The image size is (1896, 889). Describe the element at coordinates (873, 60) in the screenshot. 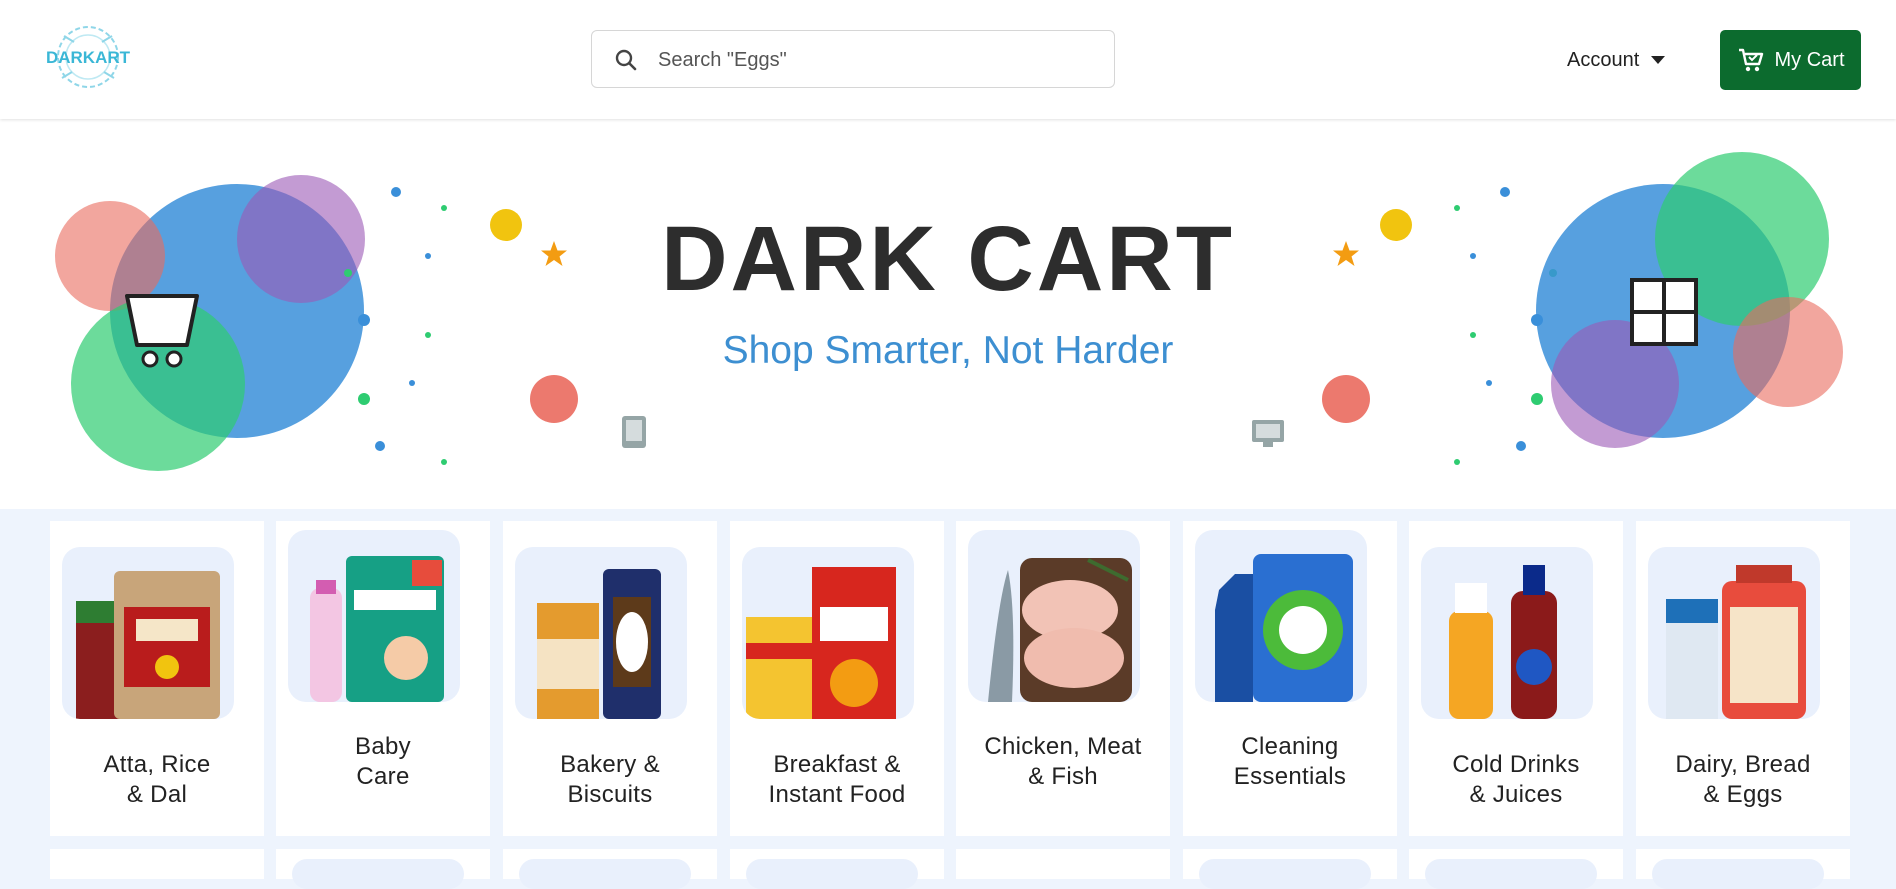

I see `search-input` at that location.